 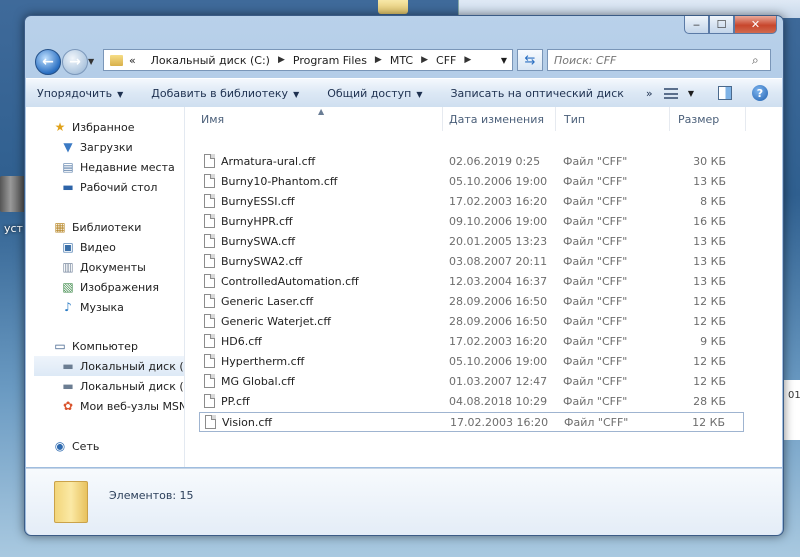 I want to click on sidebar-item-video: ▣ Видео, so click(x=122, y=247).